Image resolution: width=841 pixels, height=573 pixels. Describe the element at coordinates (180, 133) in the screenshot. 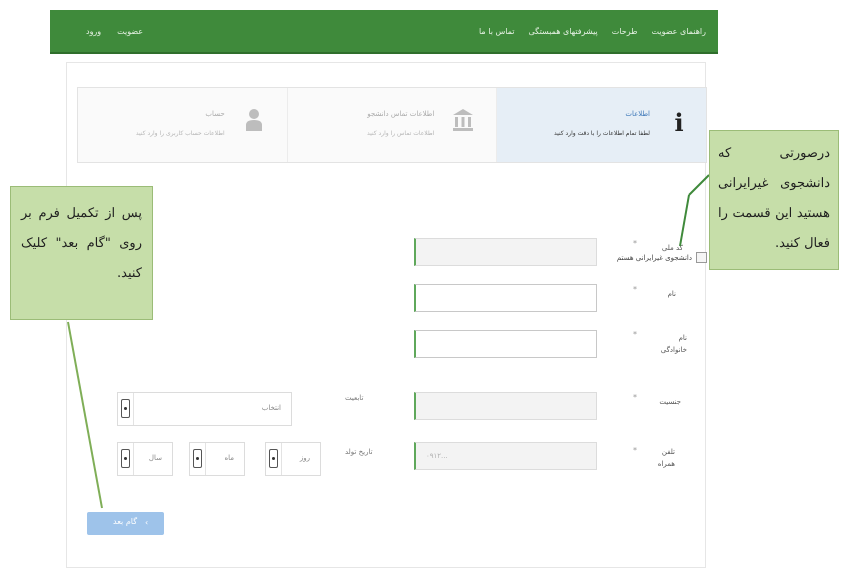

I see `step-description: اطلاعات حساب کاربری را وارد کنید` at that location.